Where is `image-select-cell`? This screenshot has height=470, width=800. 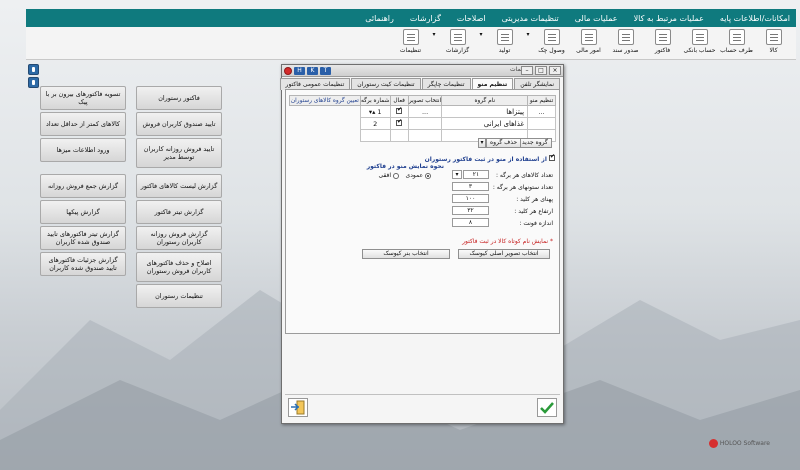 image-select-cell is located at coordinates (425, 123).